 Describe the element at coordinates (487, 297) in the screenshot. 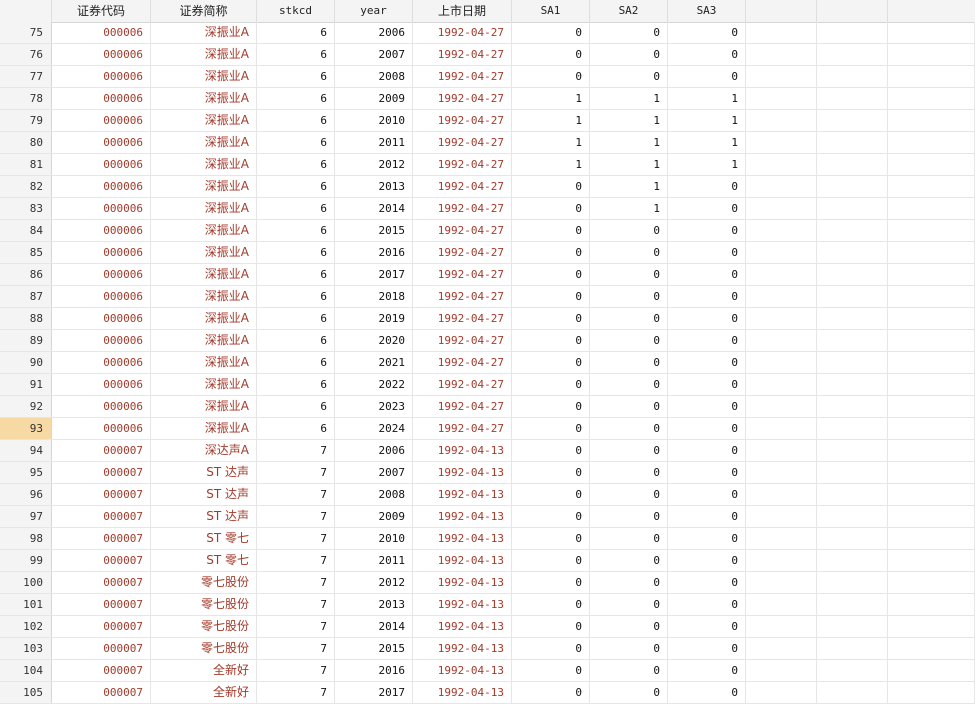

I see `table-row: 87 000006 深振业A 6 2018 1992-04-27 0 0 0` at that location.